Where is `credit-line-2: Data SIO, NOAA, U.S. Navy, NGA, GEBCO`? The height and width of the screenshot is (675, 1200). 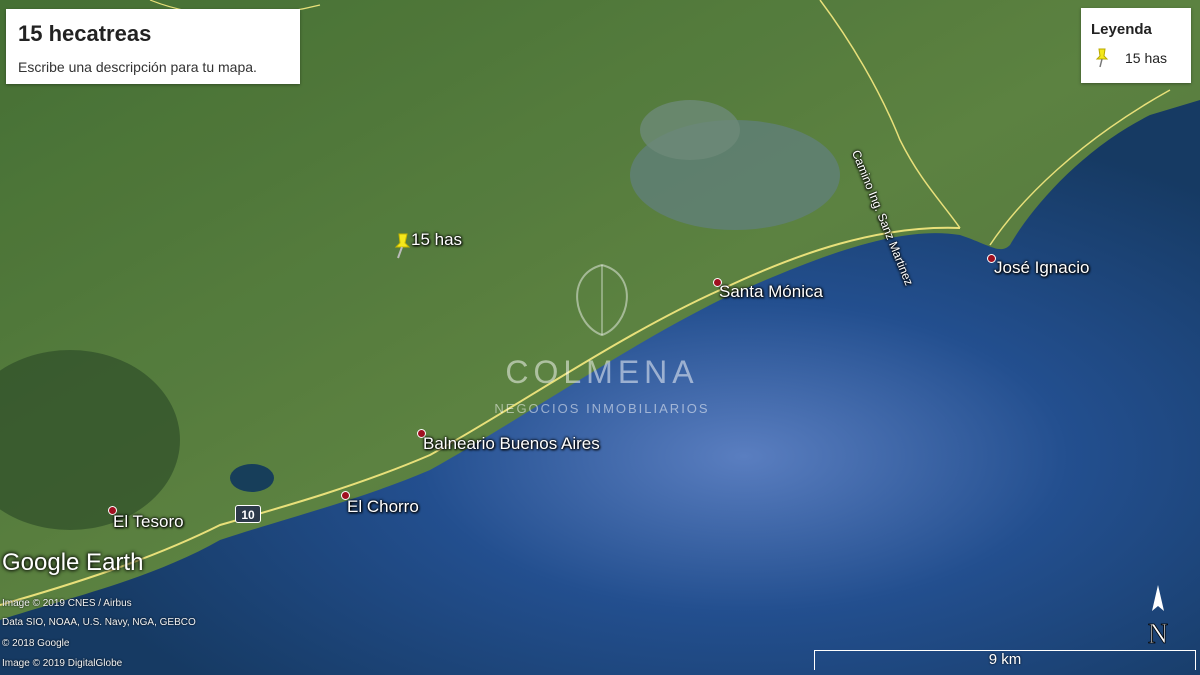 credit-line-2: Data SIO, NOAA, U.S. Navy, NGA, GEBCO is located at coordinates (99, 622).